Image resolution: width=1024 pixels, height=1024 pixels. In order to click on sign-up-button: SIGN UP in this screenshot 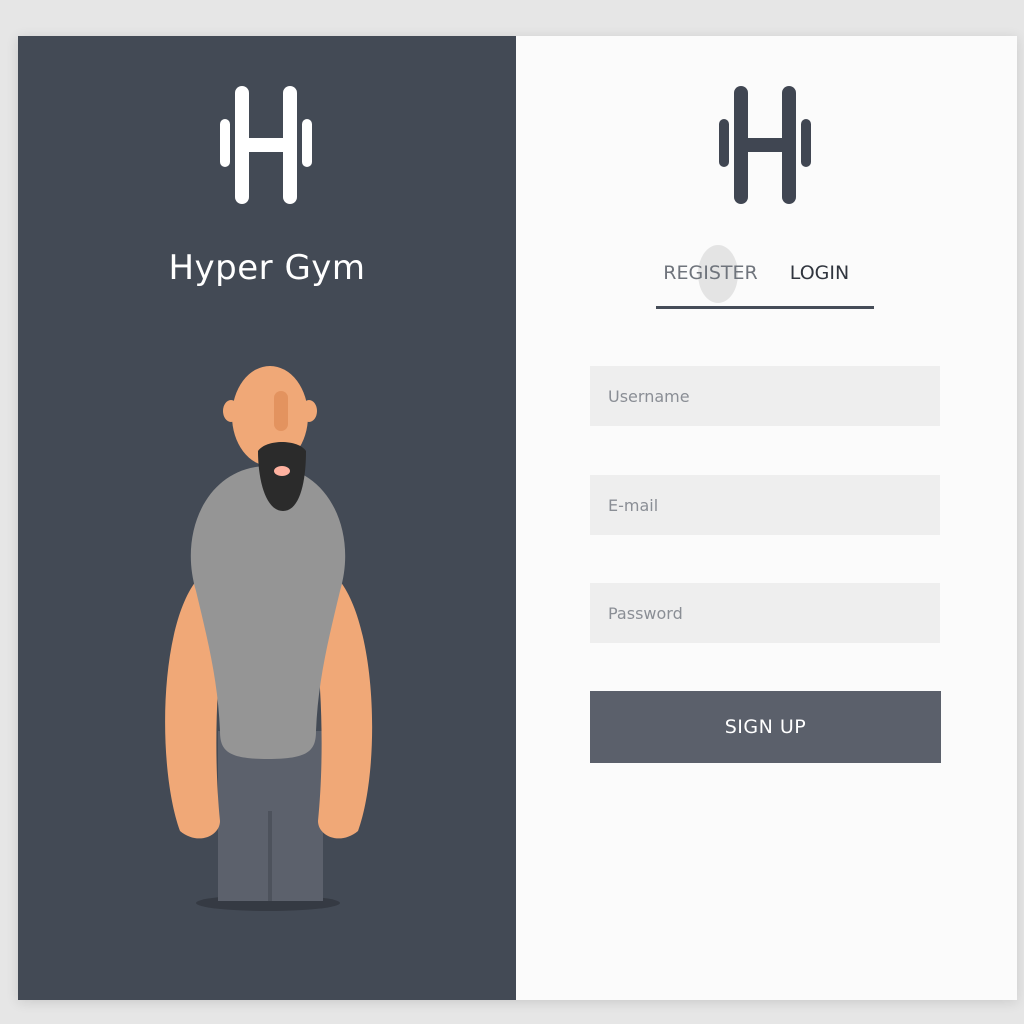, I will do `click(765, 727)`.